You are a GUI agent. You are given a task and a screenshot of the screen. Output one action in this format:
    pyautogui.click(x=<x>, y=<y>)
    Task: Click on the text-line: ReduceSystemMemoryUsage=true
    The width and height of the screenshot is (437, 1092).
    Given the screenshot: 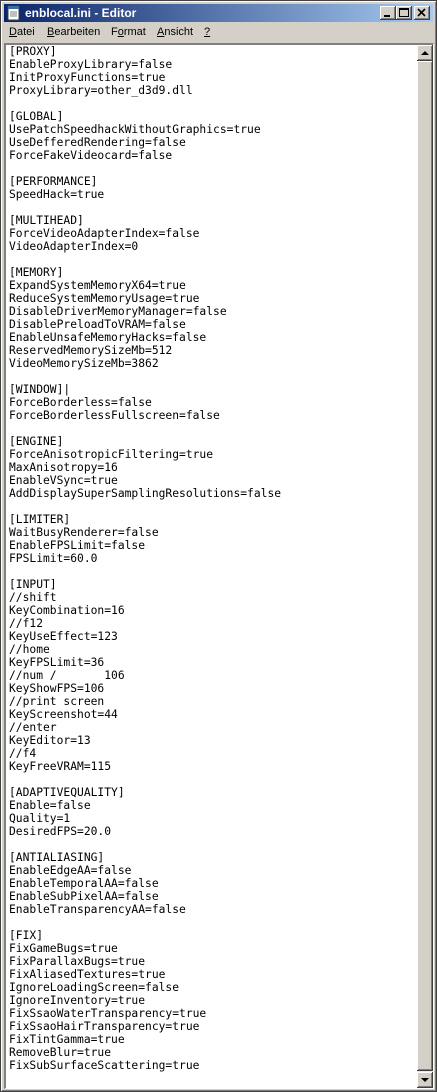 What is the action you would take?
    pyautogui.click(x=213, y=298)
    